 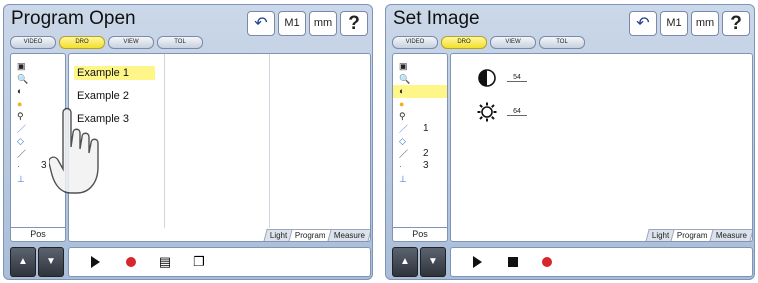 What do you see at coordinates (37, 262) in the screenshot?
I see `scroll-buttons: ▲ ▼` at bounding box center [37, 262].